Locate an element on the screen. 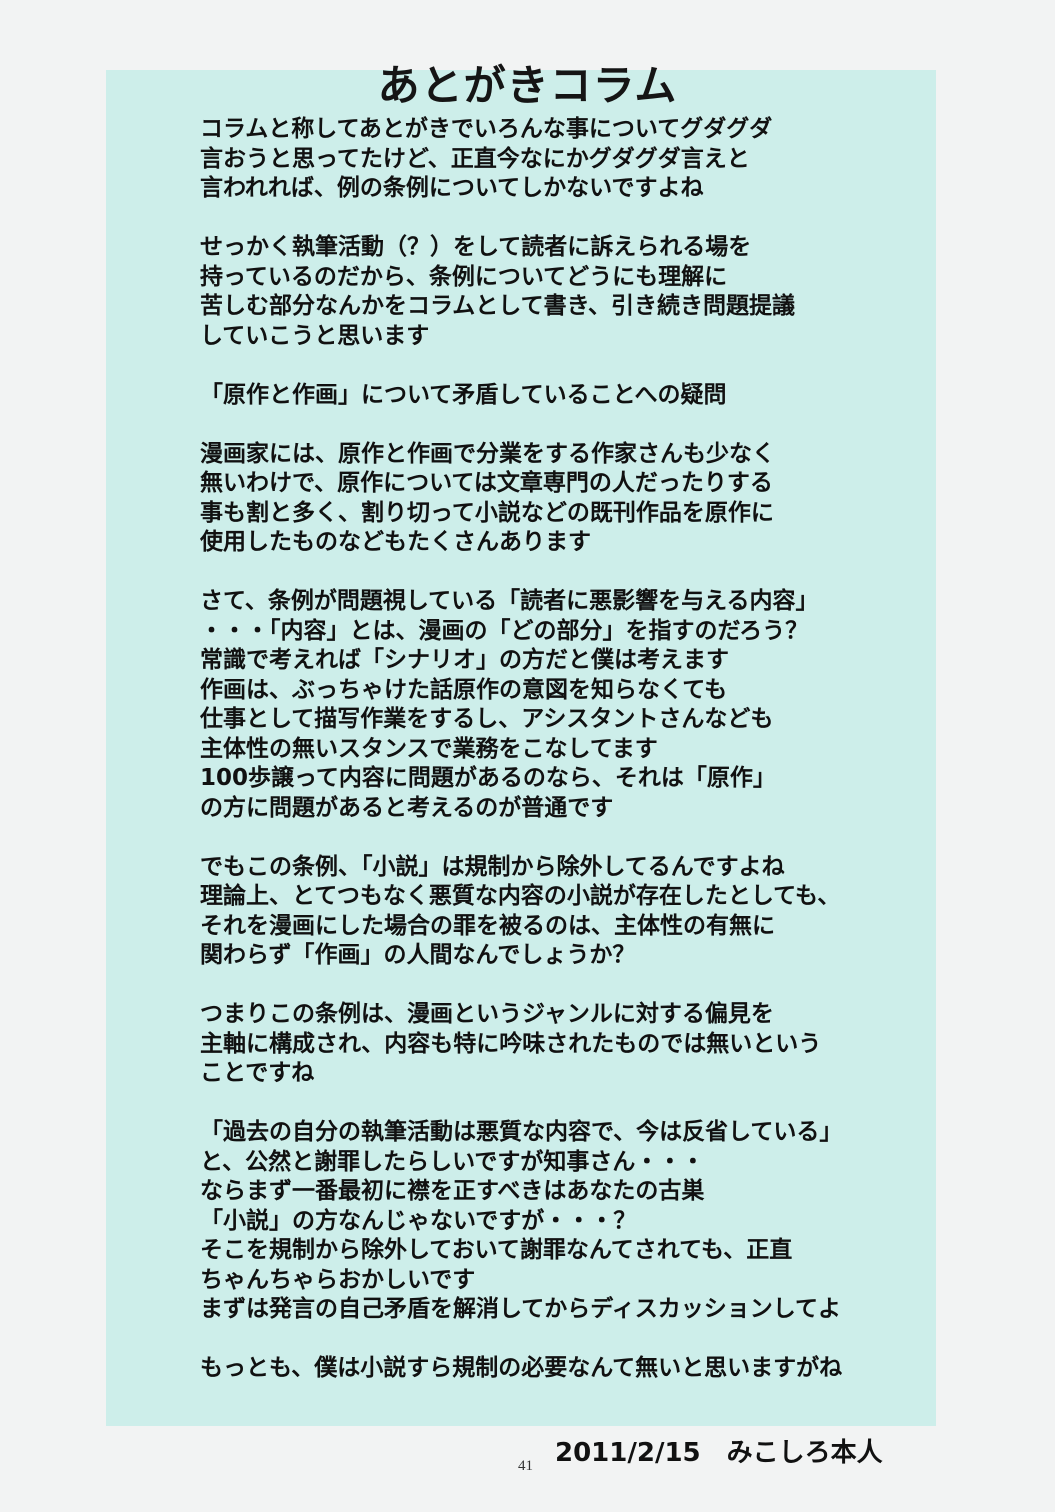 The width and height of the screenshot is (1055, 1512). text-line: 主軸に構成され、内容も特に吟味されたものでは無いという is located at coordinates (511, 1043).